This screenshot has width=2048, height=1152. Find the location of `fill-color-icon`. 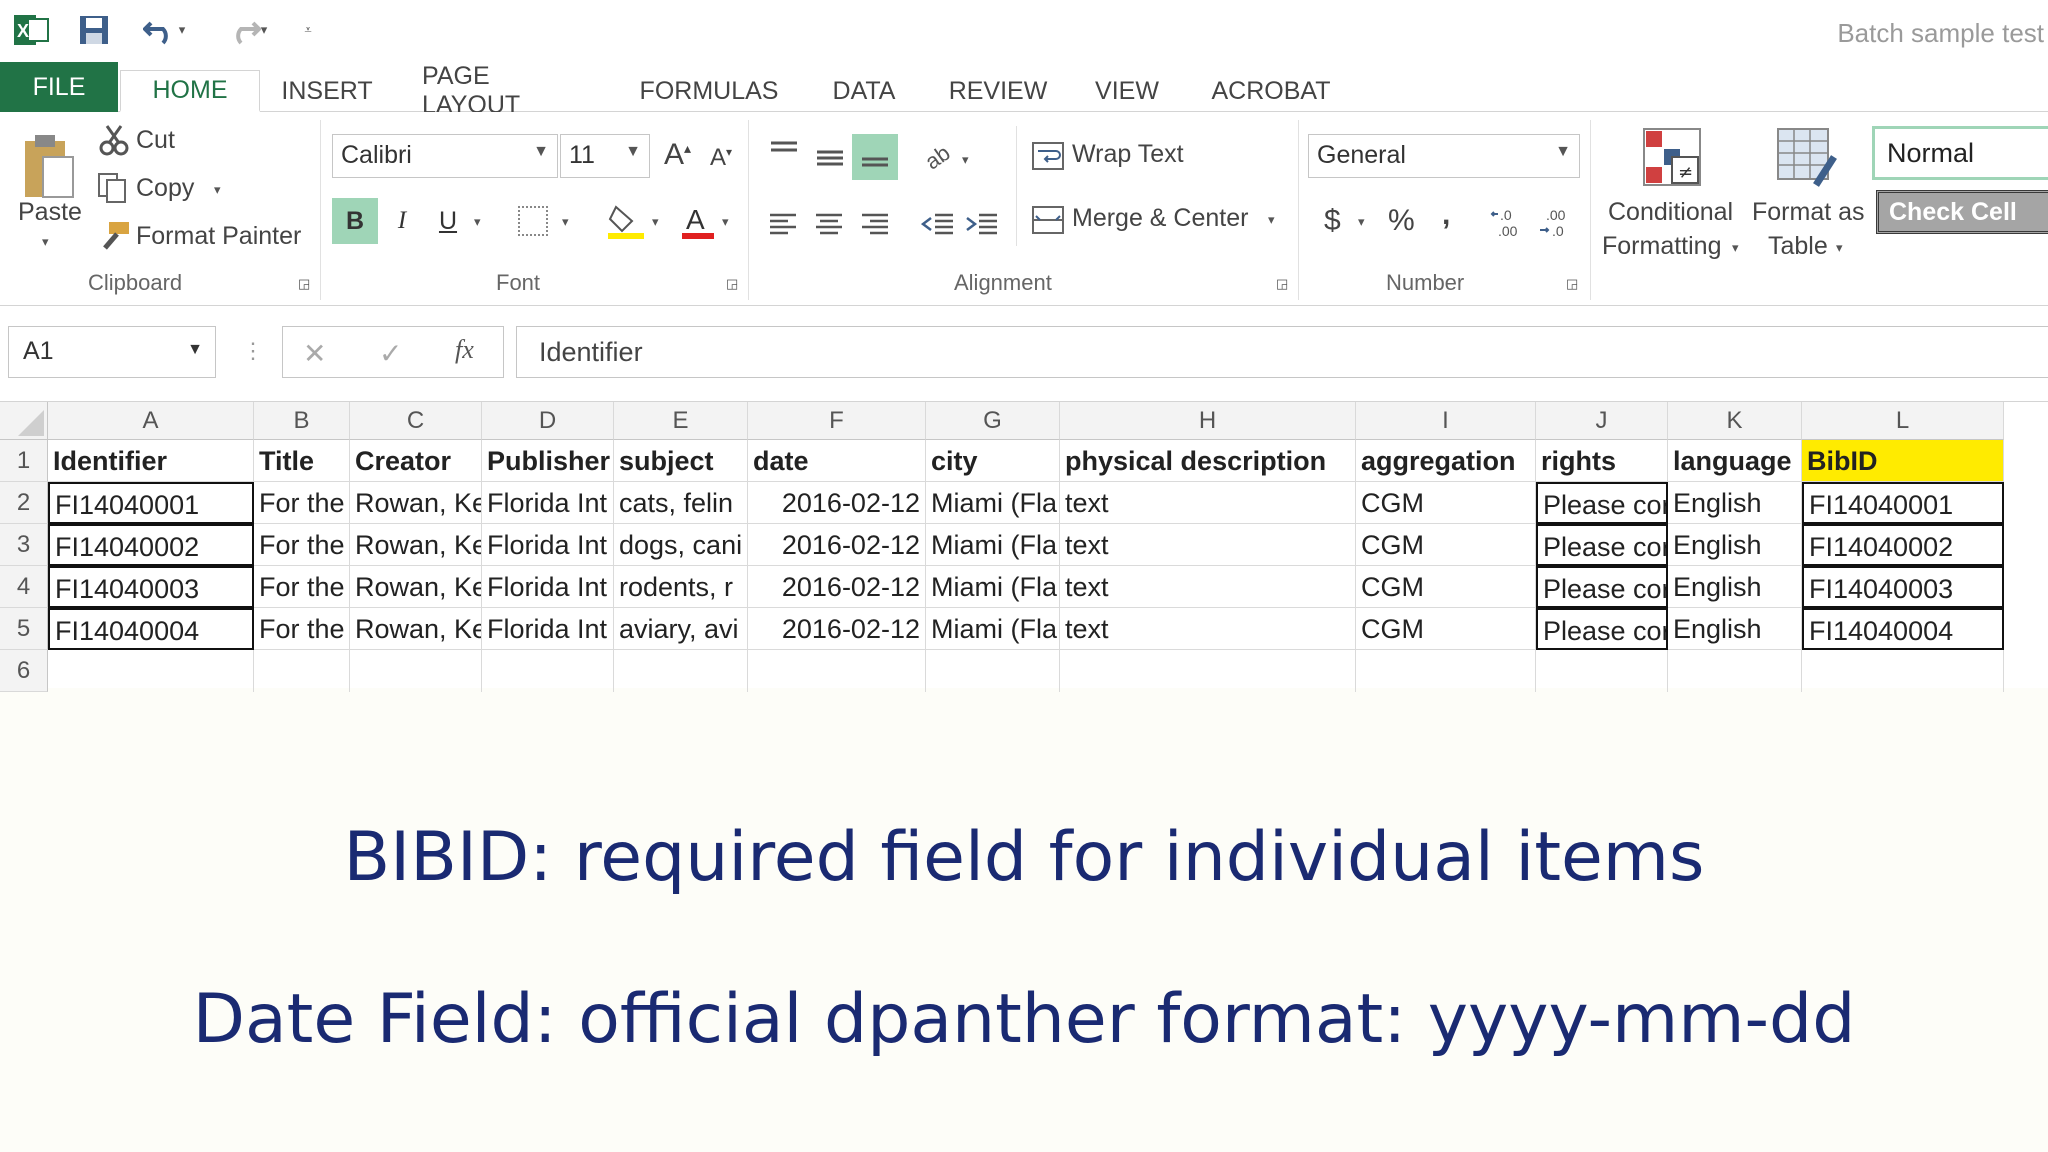

fill-color-icon is located at coordinates (626, 221).